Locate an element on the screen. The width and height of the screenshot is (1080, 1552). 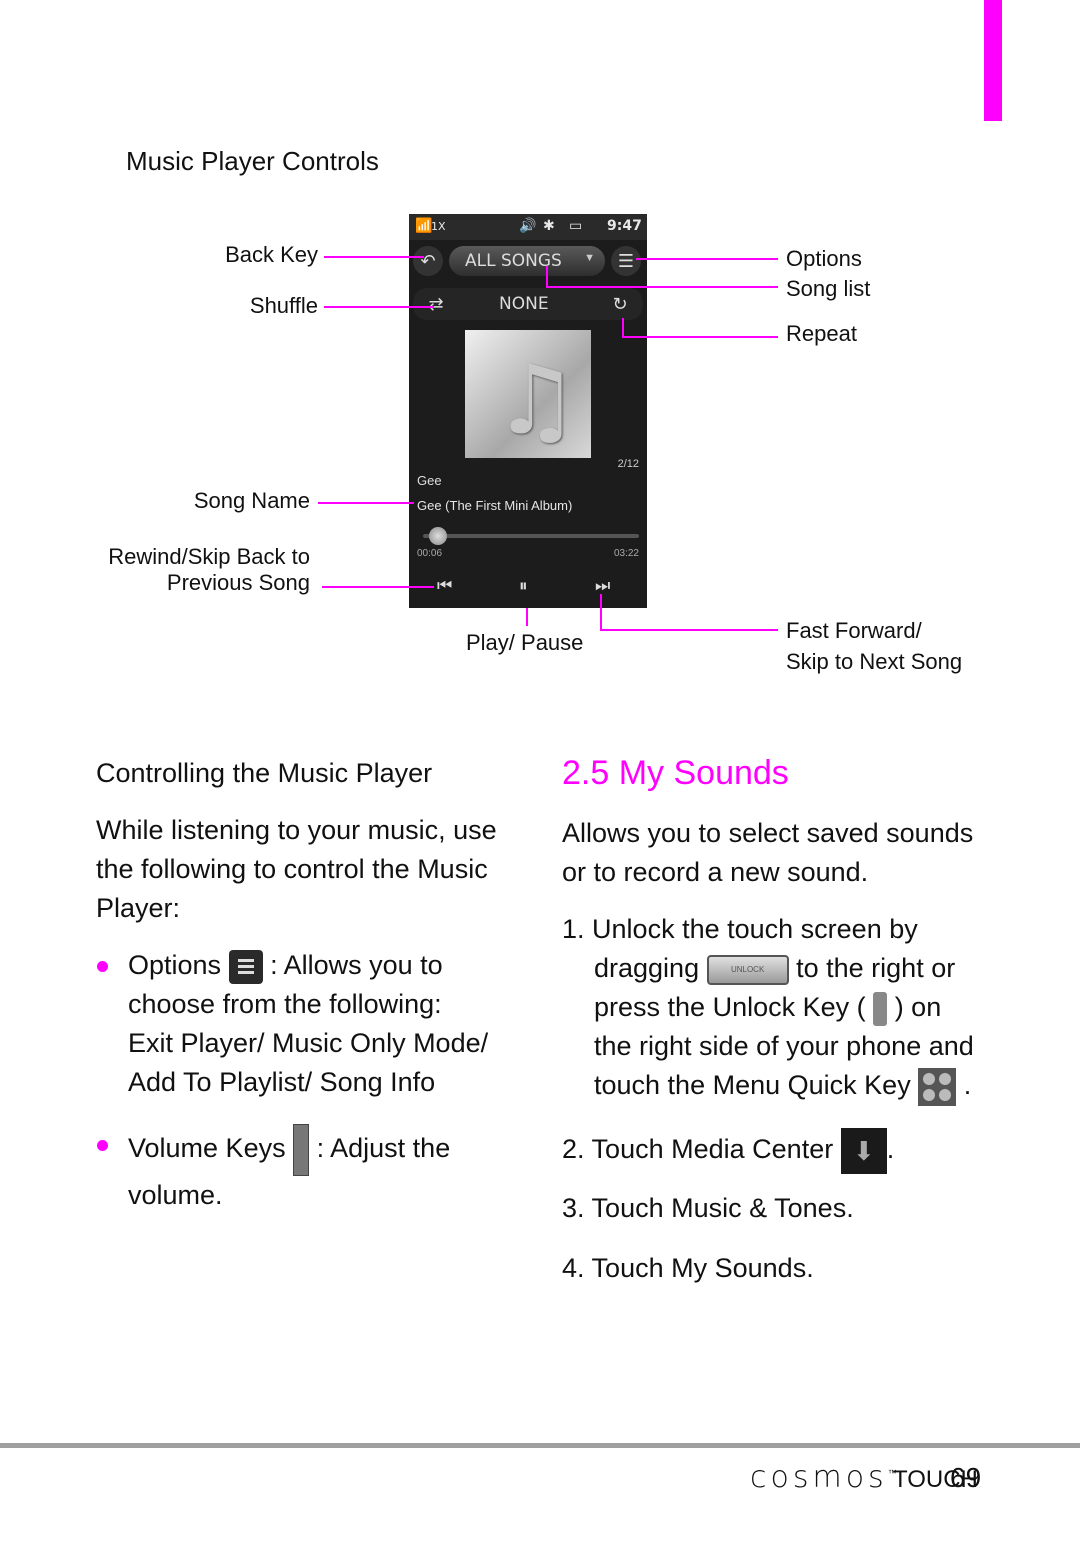
options-label: Options is located at coordinates (175, 965).